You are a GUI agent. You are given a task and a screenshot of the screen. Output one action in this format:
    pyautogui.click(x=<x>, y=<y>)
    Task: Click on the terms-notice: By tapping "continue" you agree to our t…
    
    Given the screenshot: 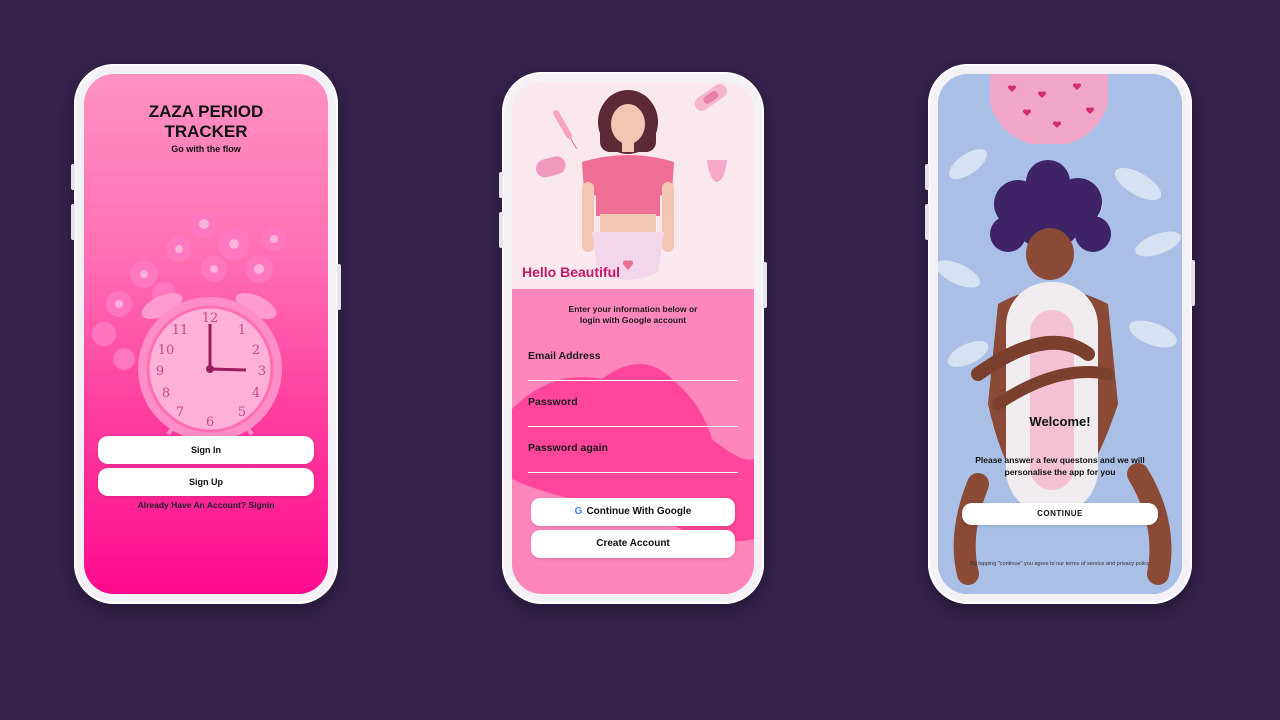 What is the action you would take?
    pyautogui.click(x=1060, y=564)
    